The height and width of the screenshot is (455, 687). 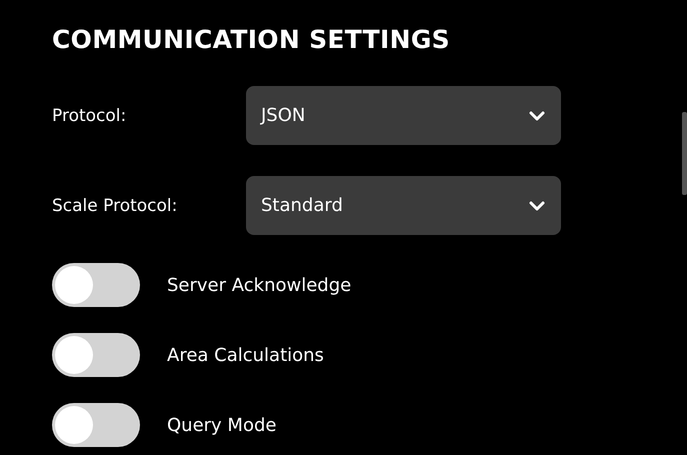 I want to click on toggle-label: Server Acknowledge, so click(x=259, y=285).